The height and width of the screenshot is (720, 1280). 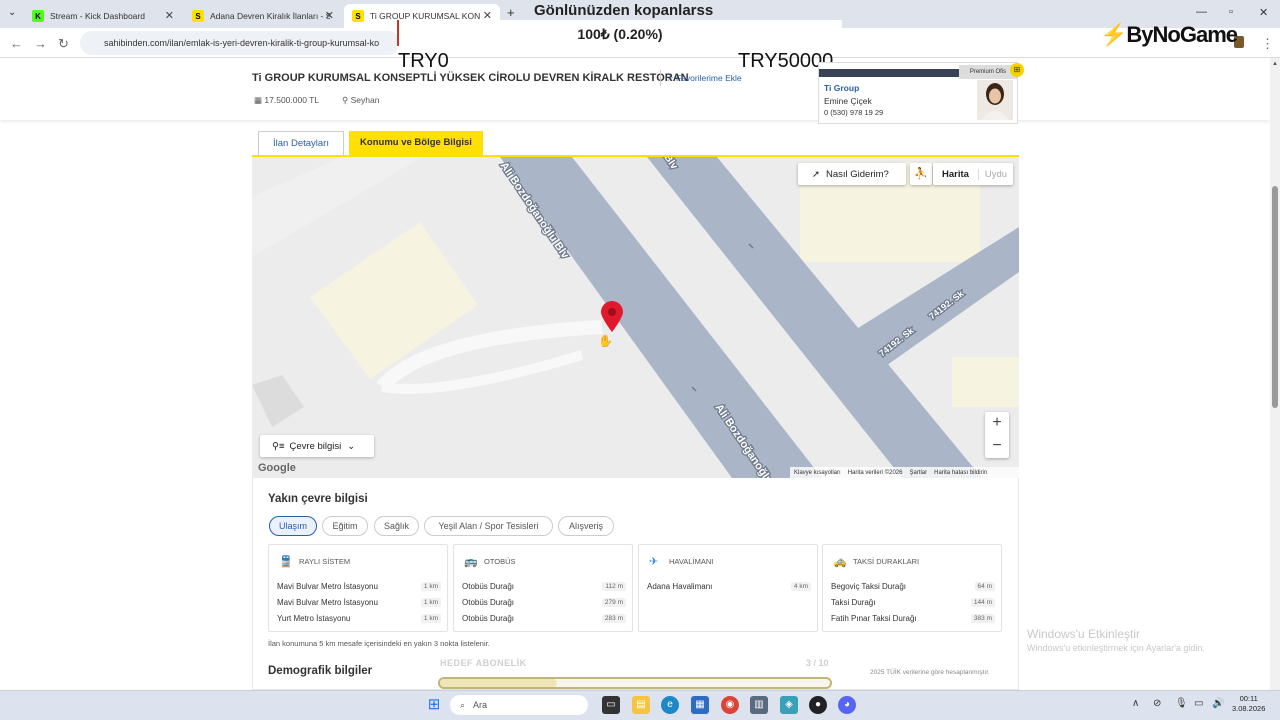 I want to click on chip-shopping: Alışveriş, so click(x=586, y=526).